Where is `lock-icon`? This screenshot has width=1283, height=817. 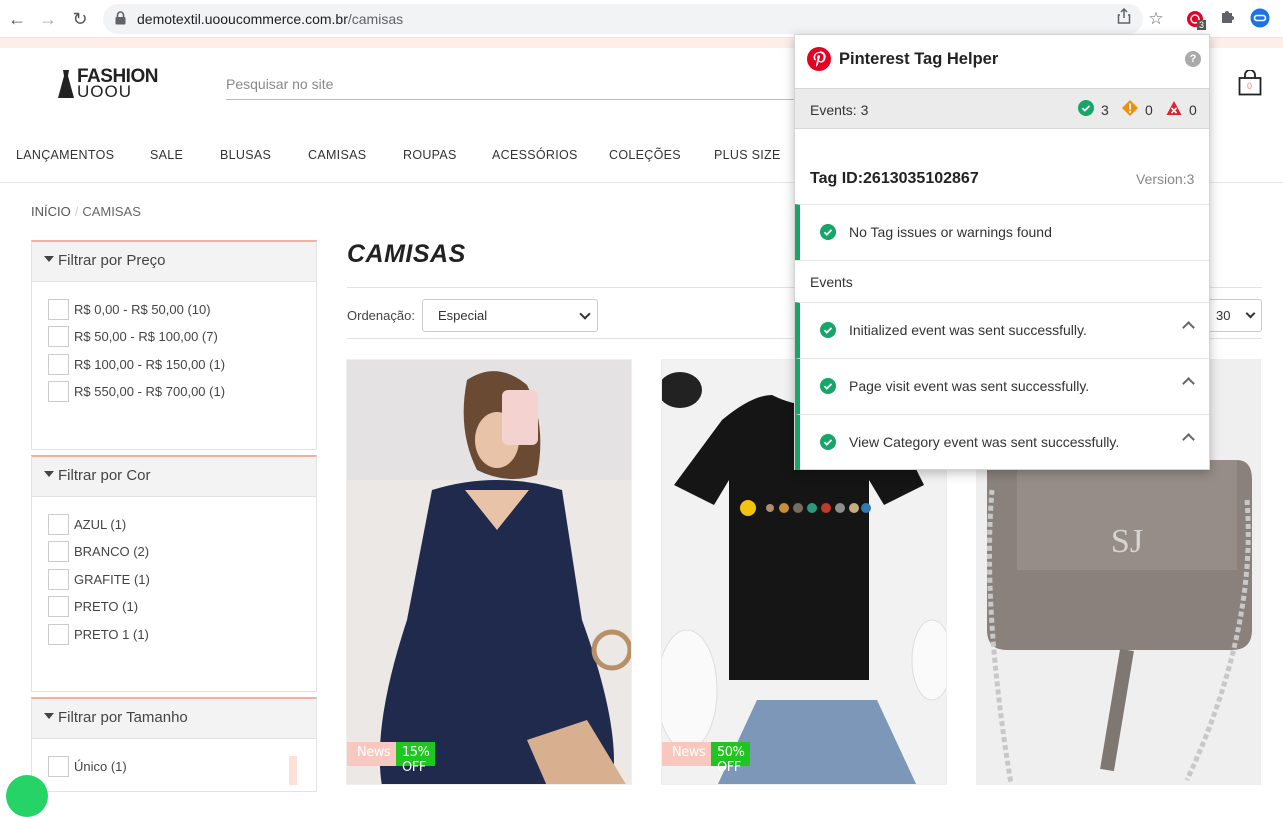 lock-icon is located at coordinates (120, 18).